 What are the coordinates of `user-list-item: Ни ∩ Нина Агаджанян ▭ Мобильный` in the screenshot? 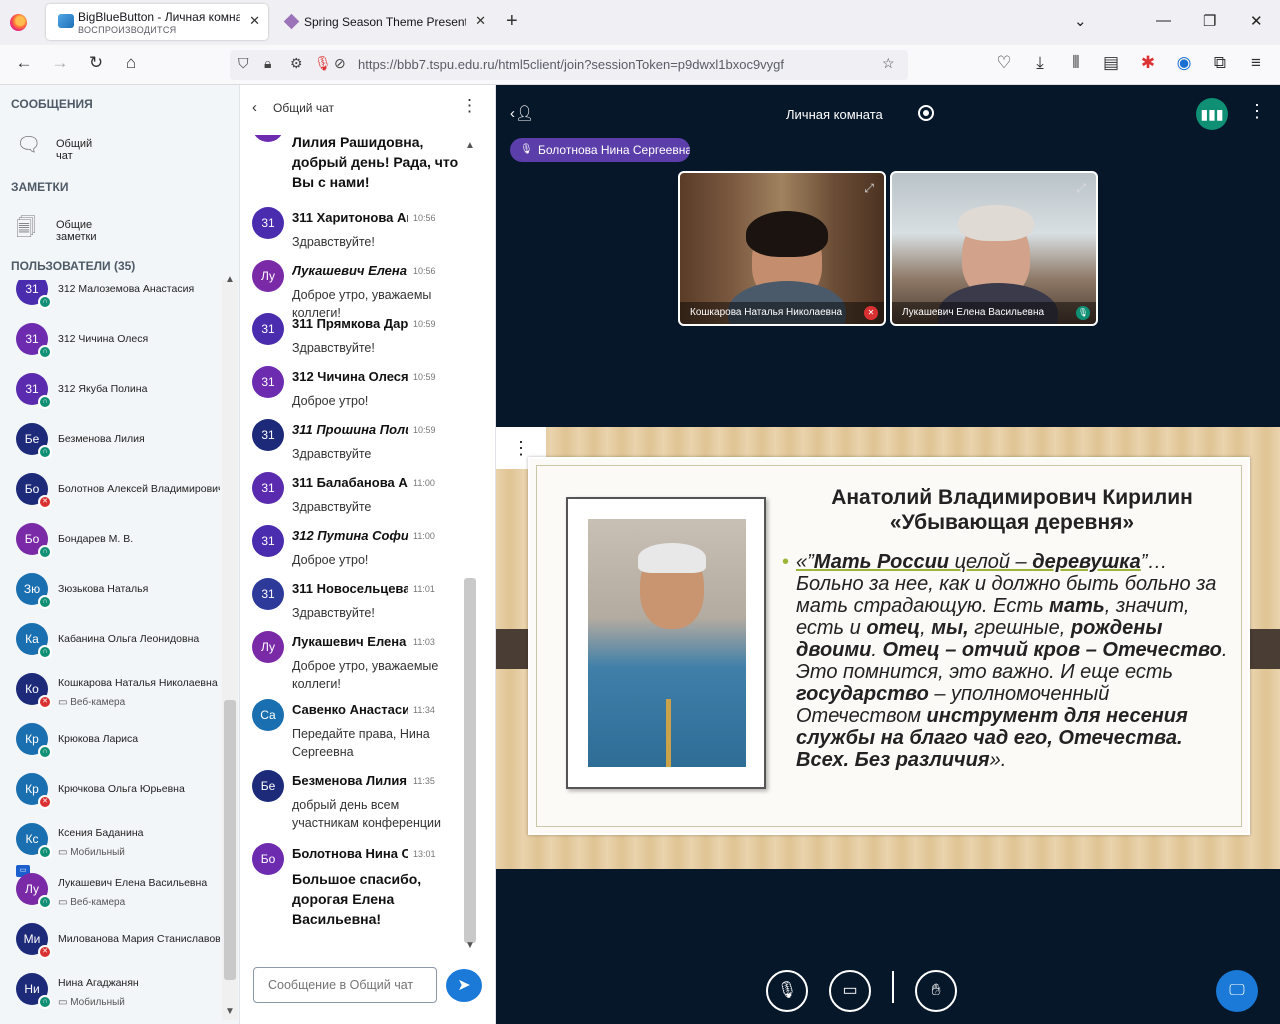 It's located at (119, 996).